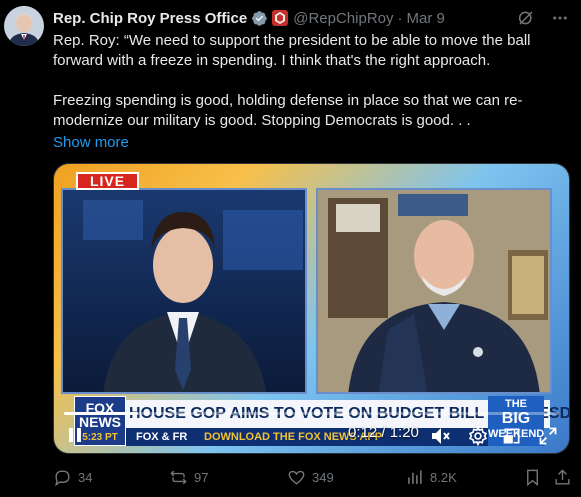  I want to click on bookmark-icon, so click(532, 477).